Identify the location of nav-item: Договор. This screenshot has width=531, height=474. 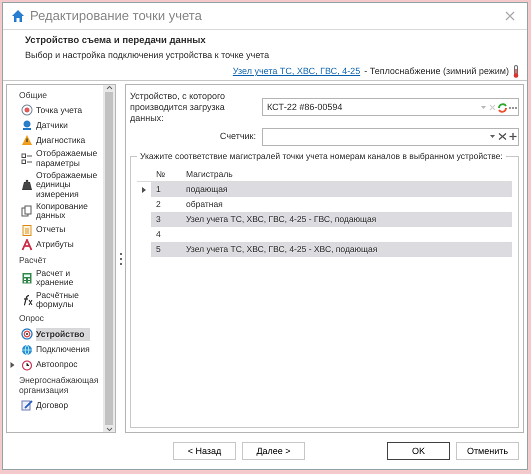
(52, 405).